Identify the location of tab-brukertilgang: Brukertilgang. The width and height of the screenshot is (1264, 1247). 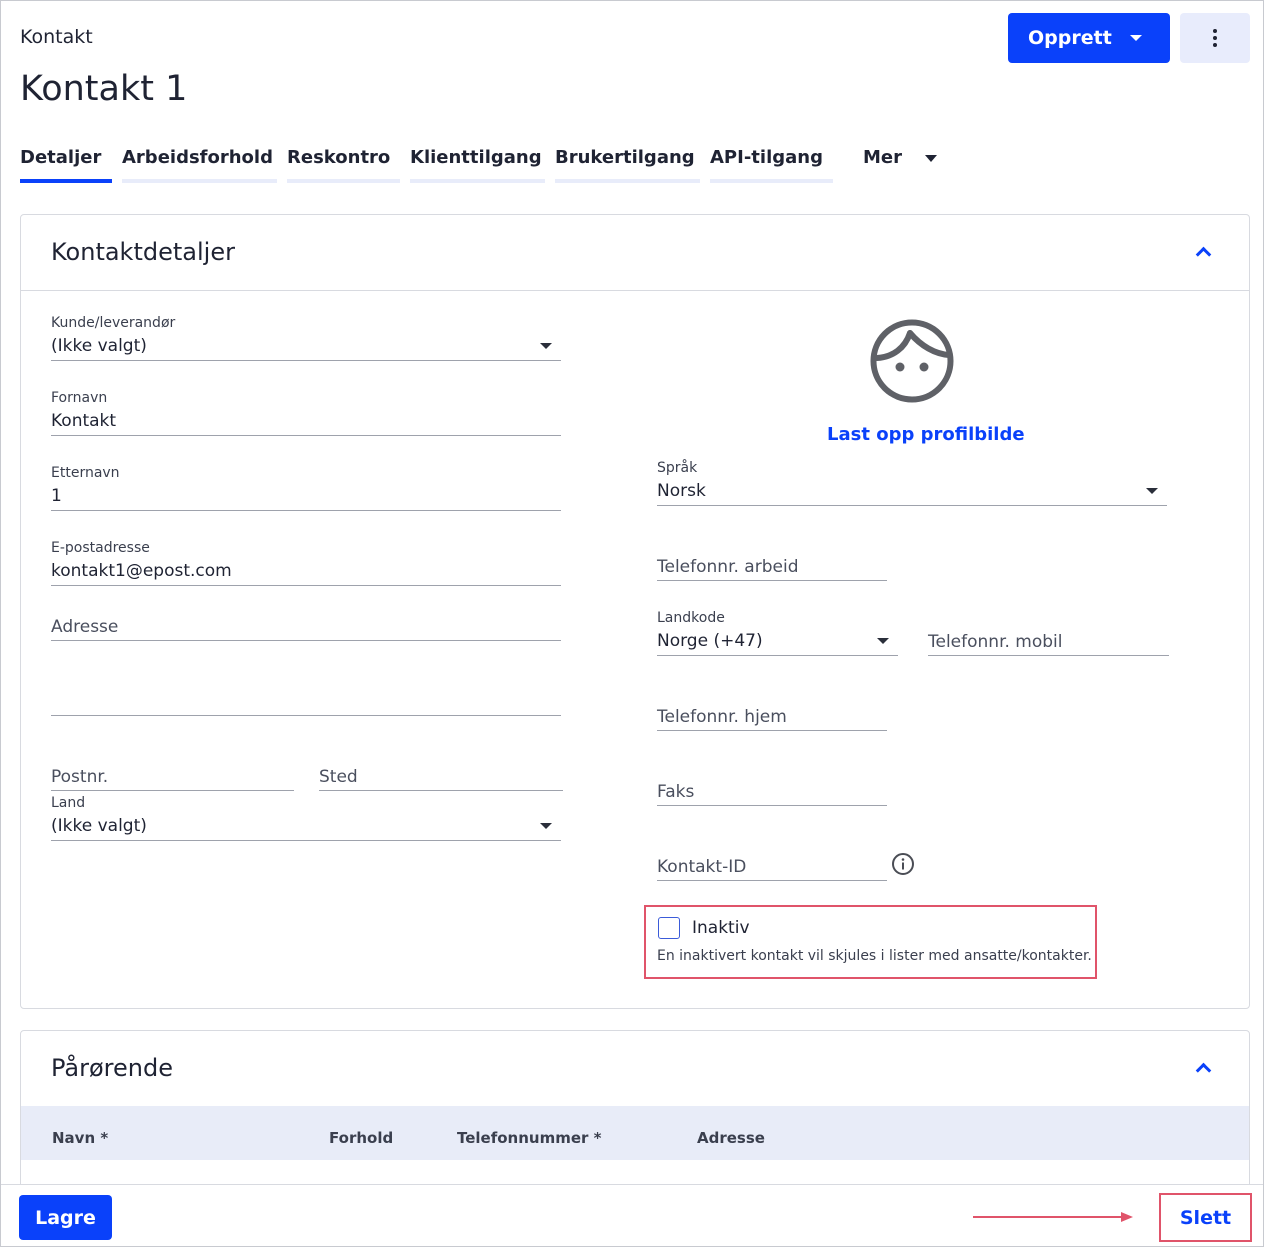
(625, 157).